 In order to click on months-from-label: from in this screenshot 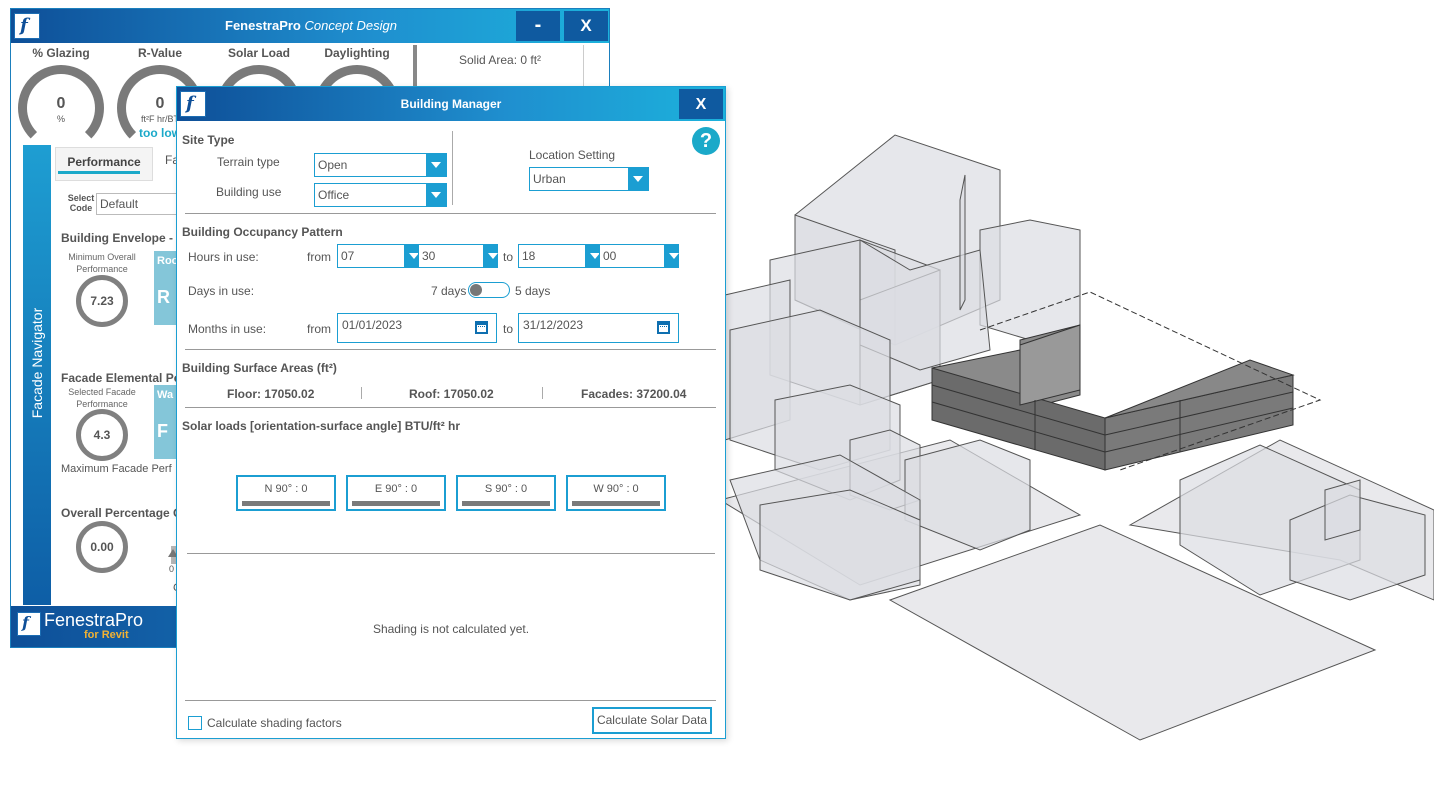, I will do `click(319, 329)`.